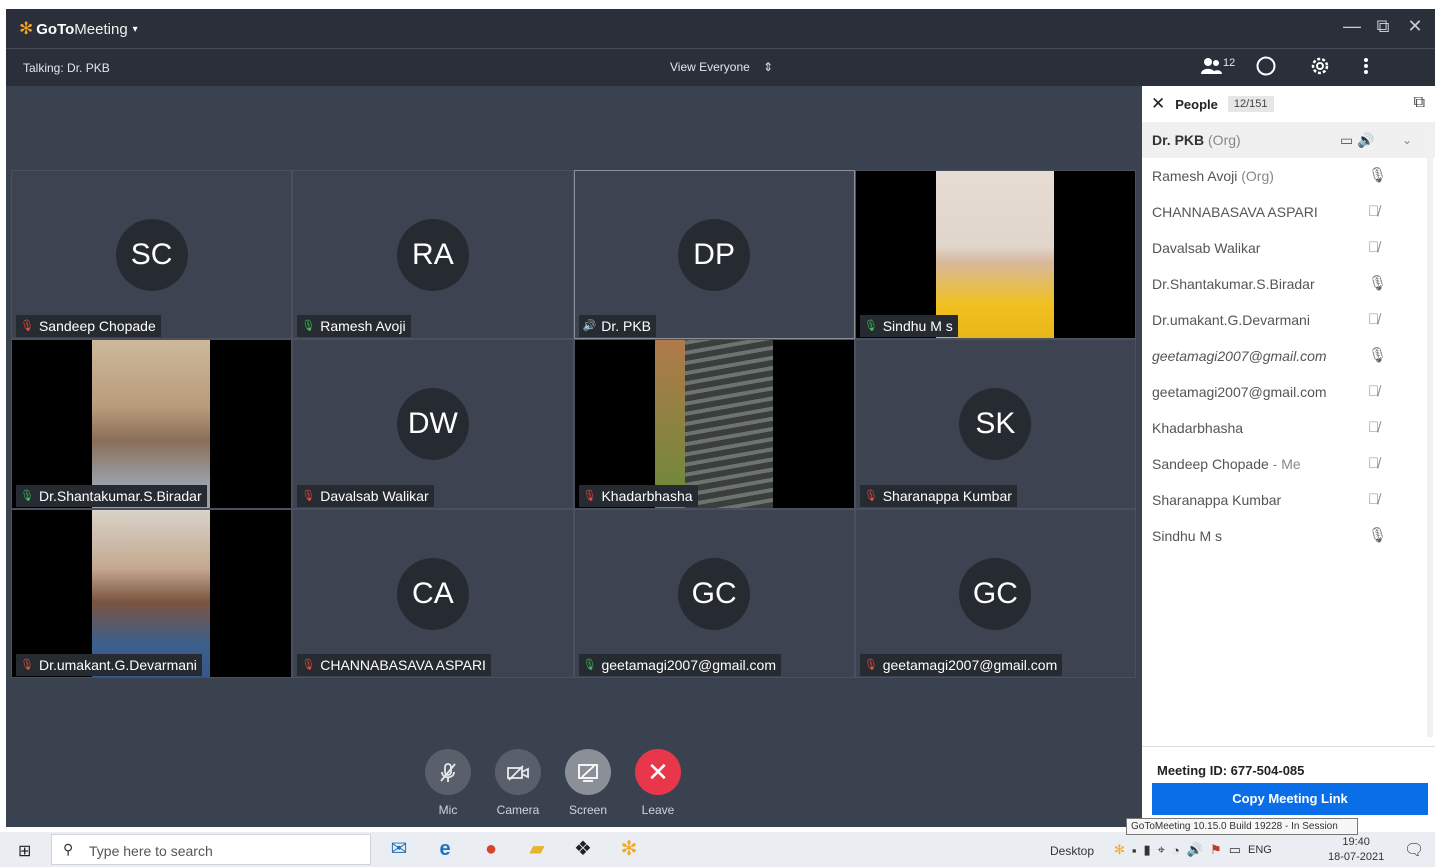  Describe the element at coordinates (1288, 140) in the screenshot. I see `people-list-item: Dr. PKB (Org) ▭ 🔊 ⌄` at that location.